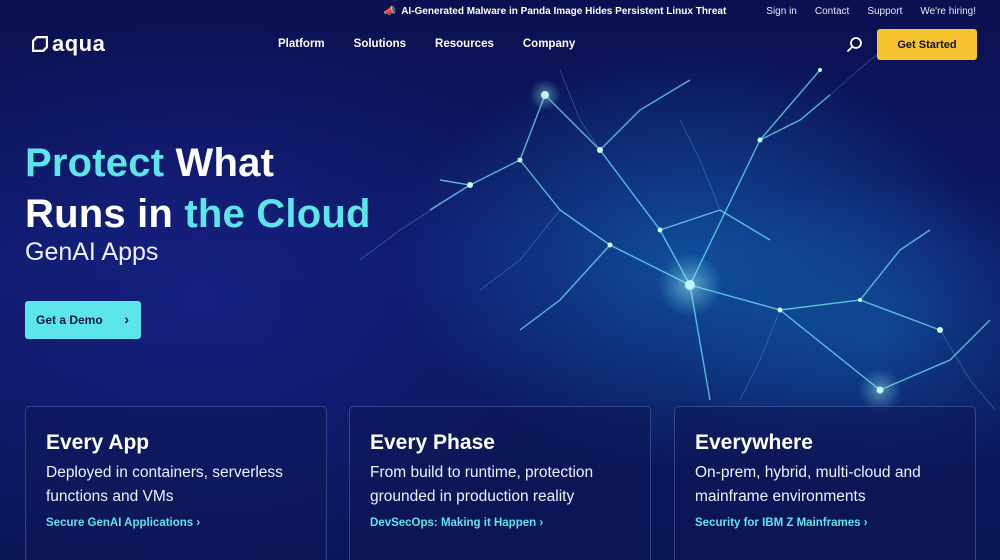 The height and width of the screenshot is (560, 1000). Describe the element at coordinates (884, 11) in the screenshot. I see `support-link: Support` at that location.